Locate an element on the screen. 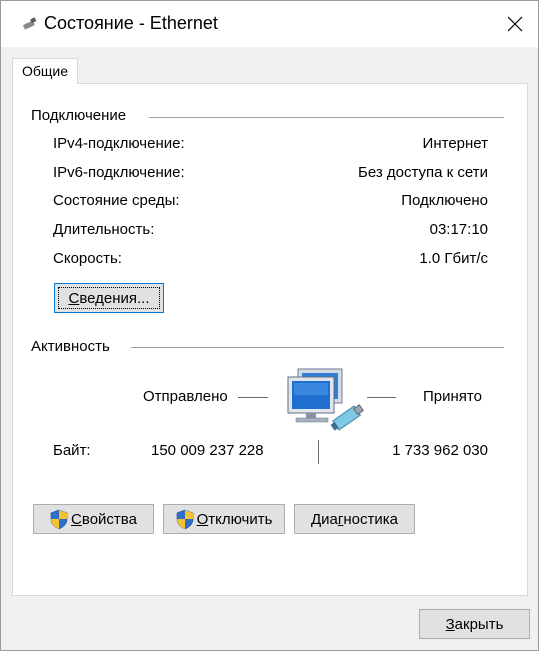 The image size is (539, 651). properties-button: Свойства is located at coordinates (93, 519).